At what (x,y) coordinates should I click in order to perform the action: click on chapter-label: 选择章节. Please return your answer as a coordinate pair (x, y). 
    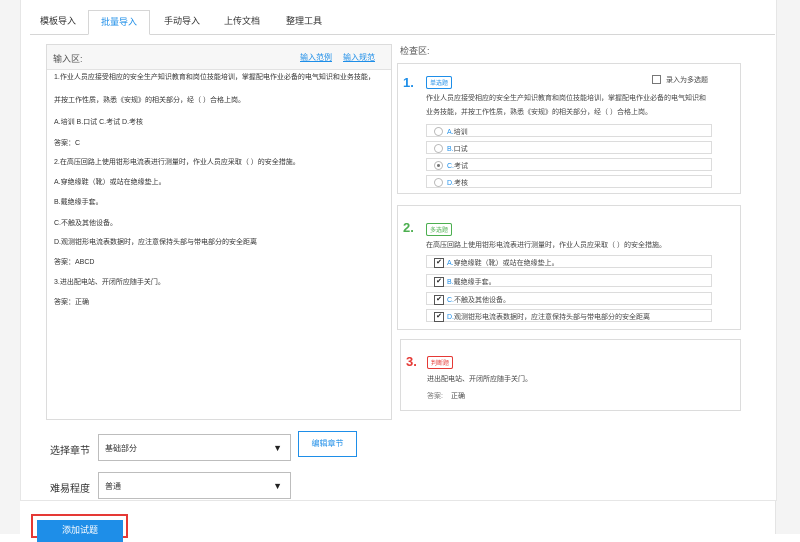
    Looking at the image, I should click on (70, 451).